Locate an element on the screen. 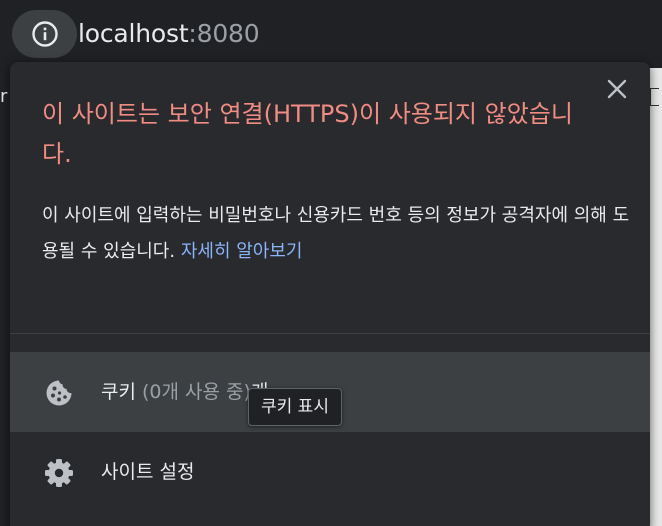 Image resolution: width=662 pixels, height=526 pixels. close-button is located at coordinates (617, 91).